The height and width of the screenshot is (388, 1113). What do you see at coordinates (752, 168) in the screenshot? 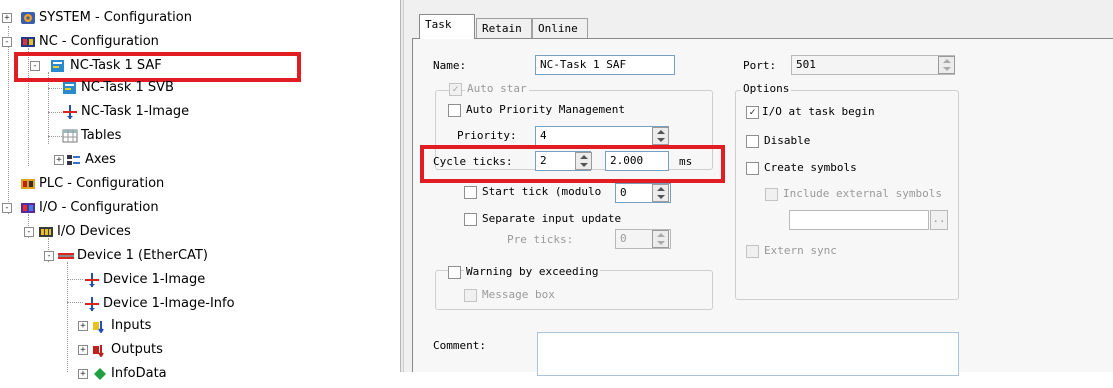
I see `create-symbols-checkbox` at bounding box center [752, 168].